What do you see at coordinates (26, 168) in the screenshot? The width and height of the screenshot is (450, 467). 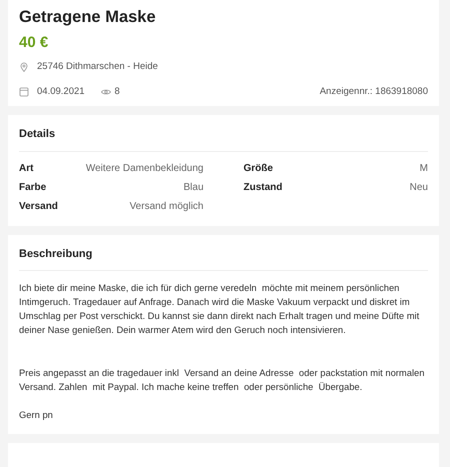 I see `attribute-label: Art` at bounding box center [26, 168].